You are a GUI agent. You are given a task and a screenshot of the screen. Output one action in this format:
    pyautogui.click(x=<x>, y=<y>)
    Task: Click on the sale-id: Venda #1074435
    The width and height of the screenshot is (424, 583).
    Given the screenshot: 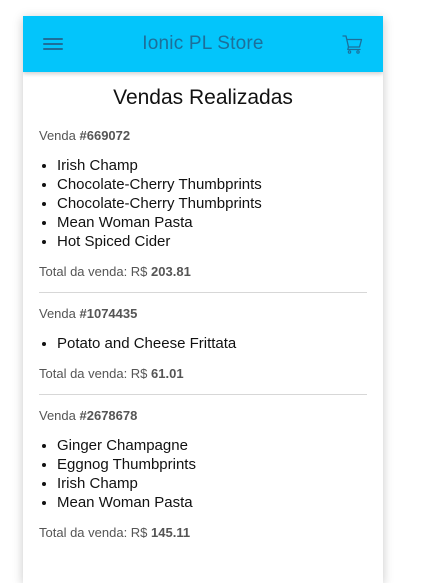 What is the action you would take?
    pyautogui.click(x=203, y=313)
    